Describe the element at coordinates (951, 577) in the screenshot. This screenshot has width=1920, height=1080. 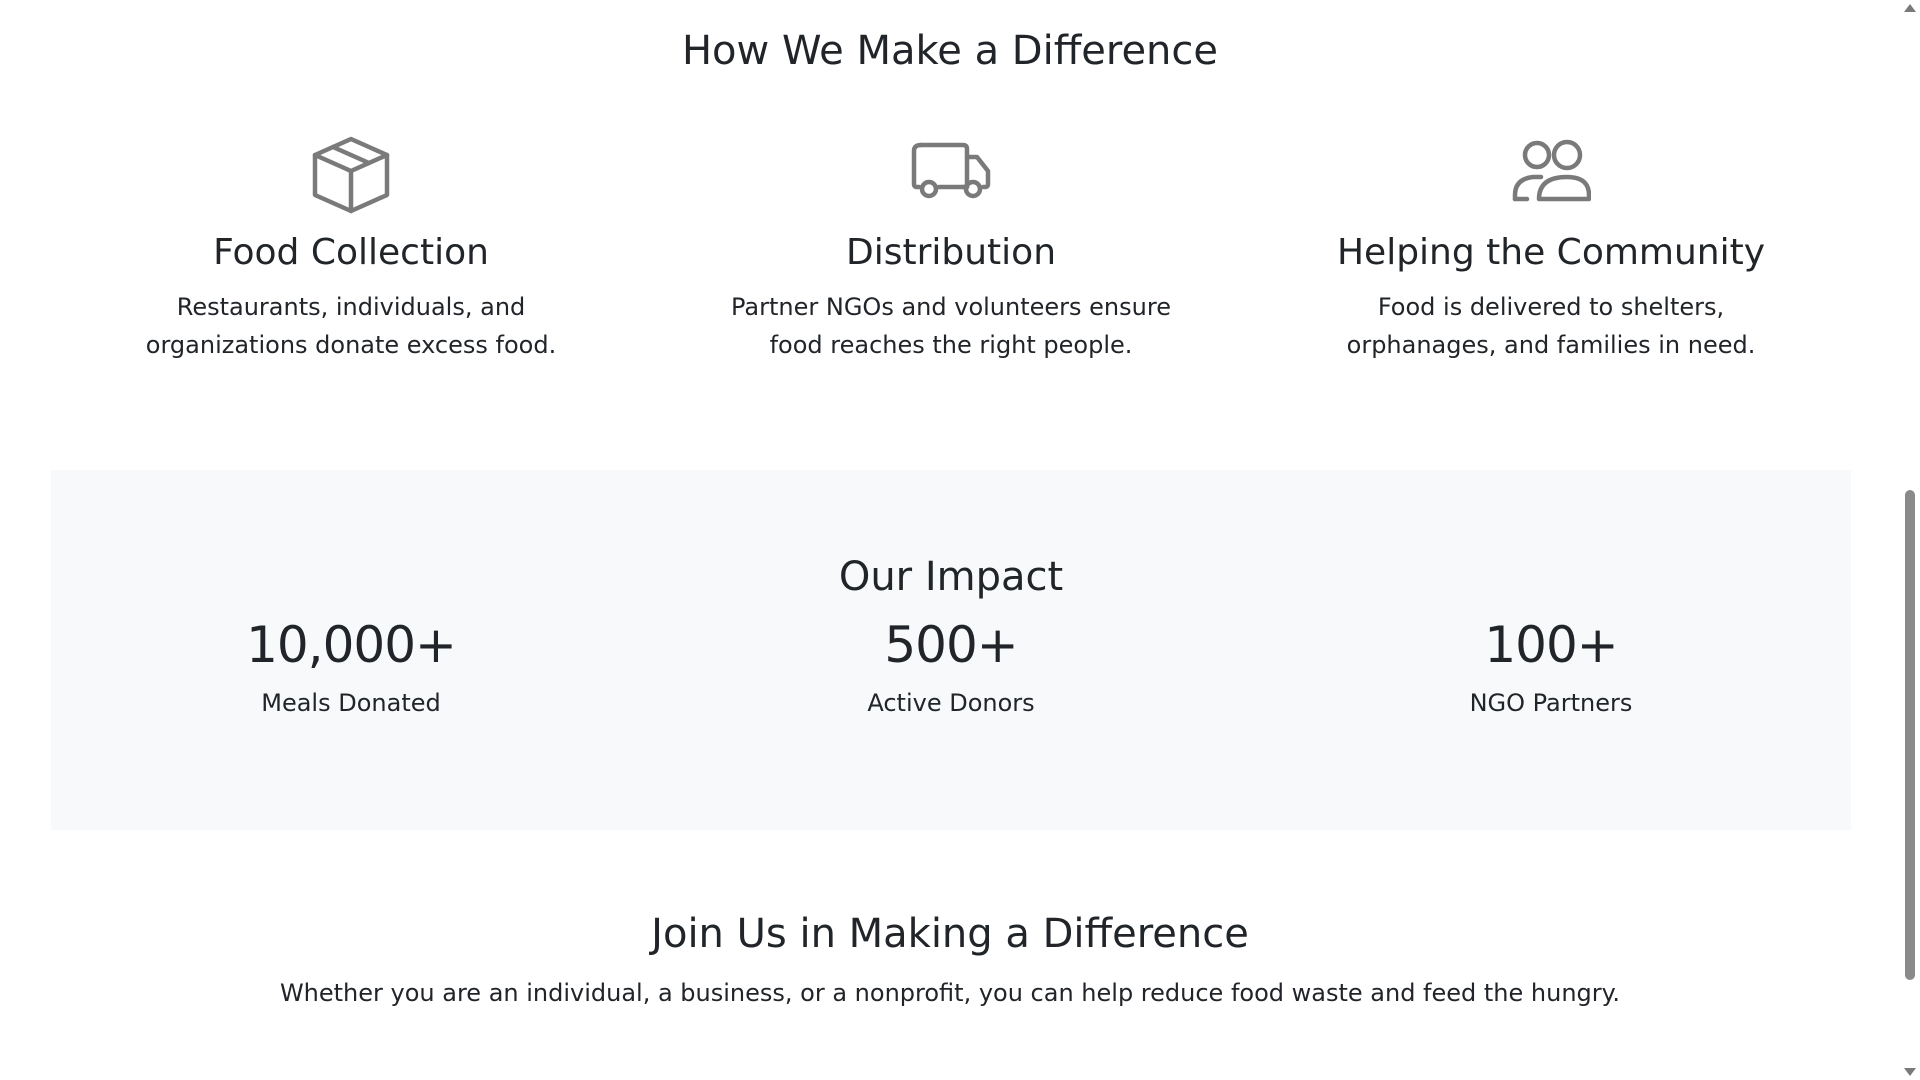
I see `impact-title: Our Impact` at that location.